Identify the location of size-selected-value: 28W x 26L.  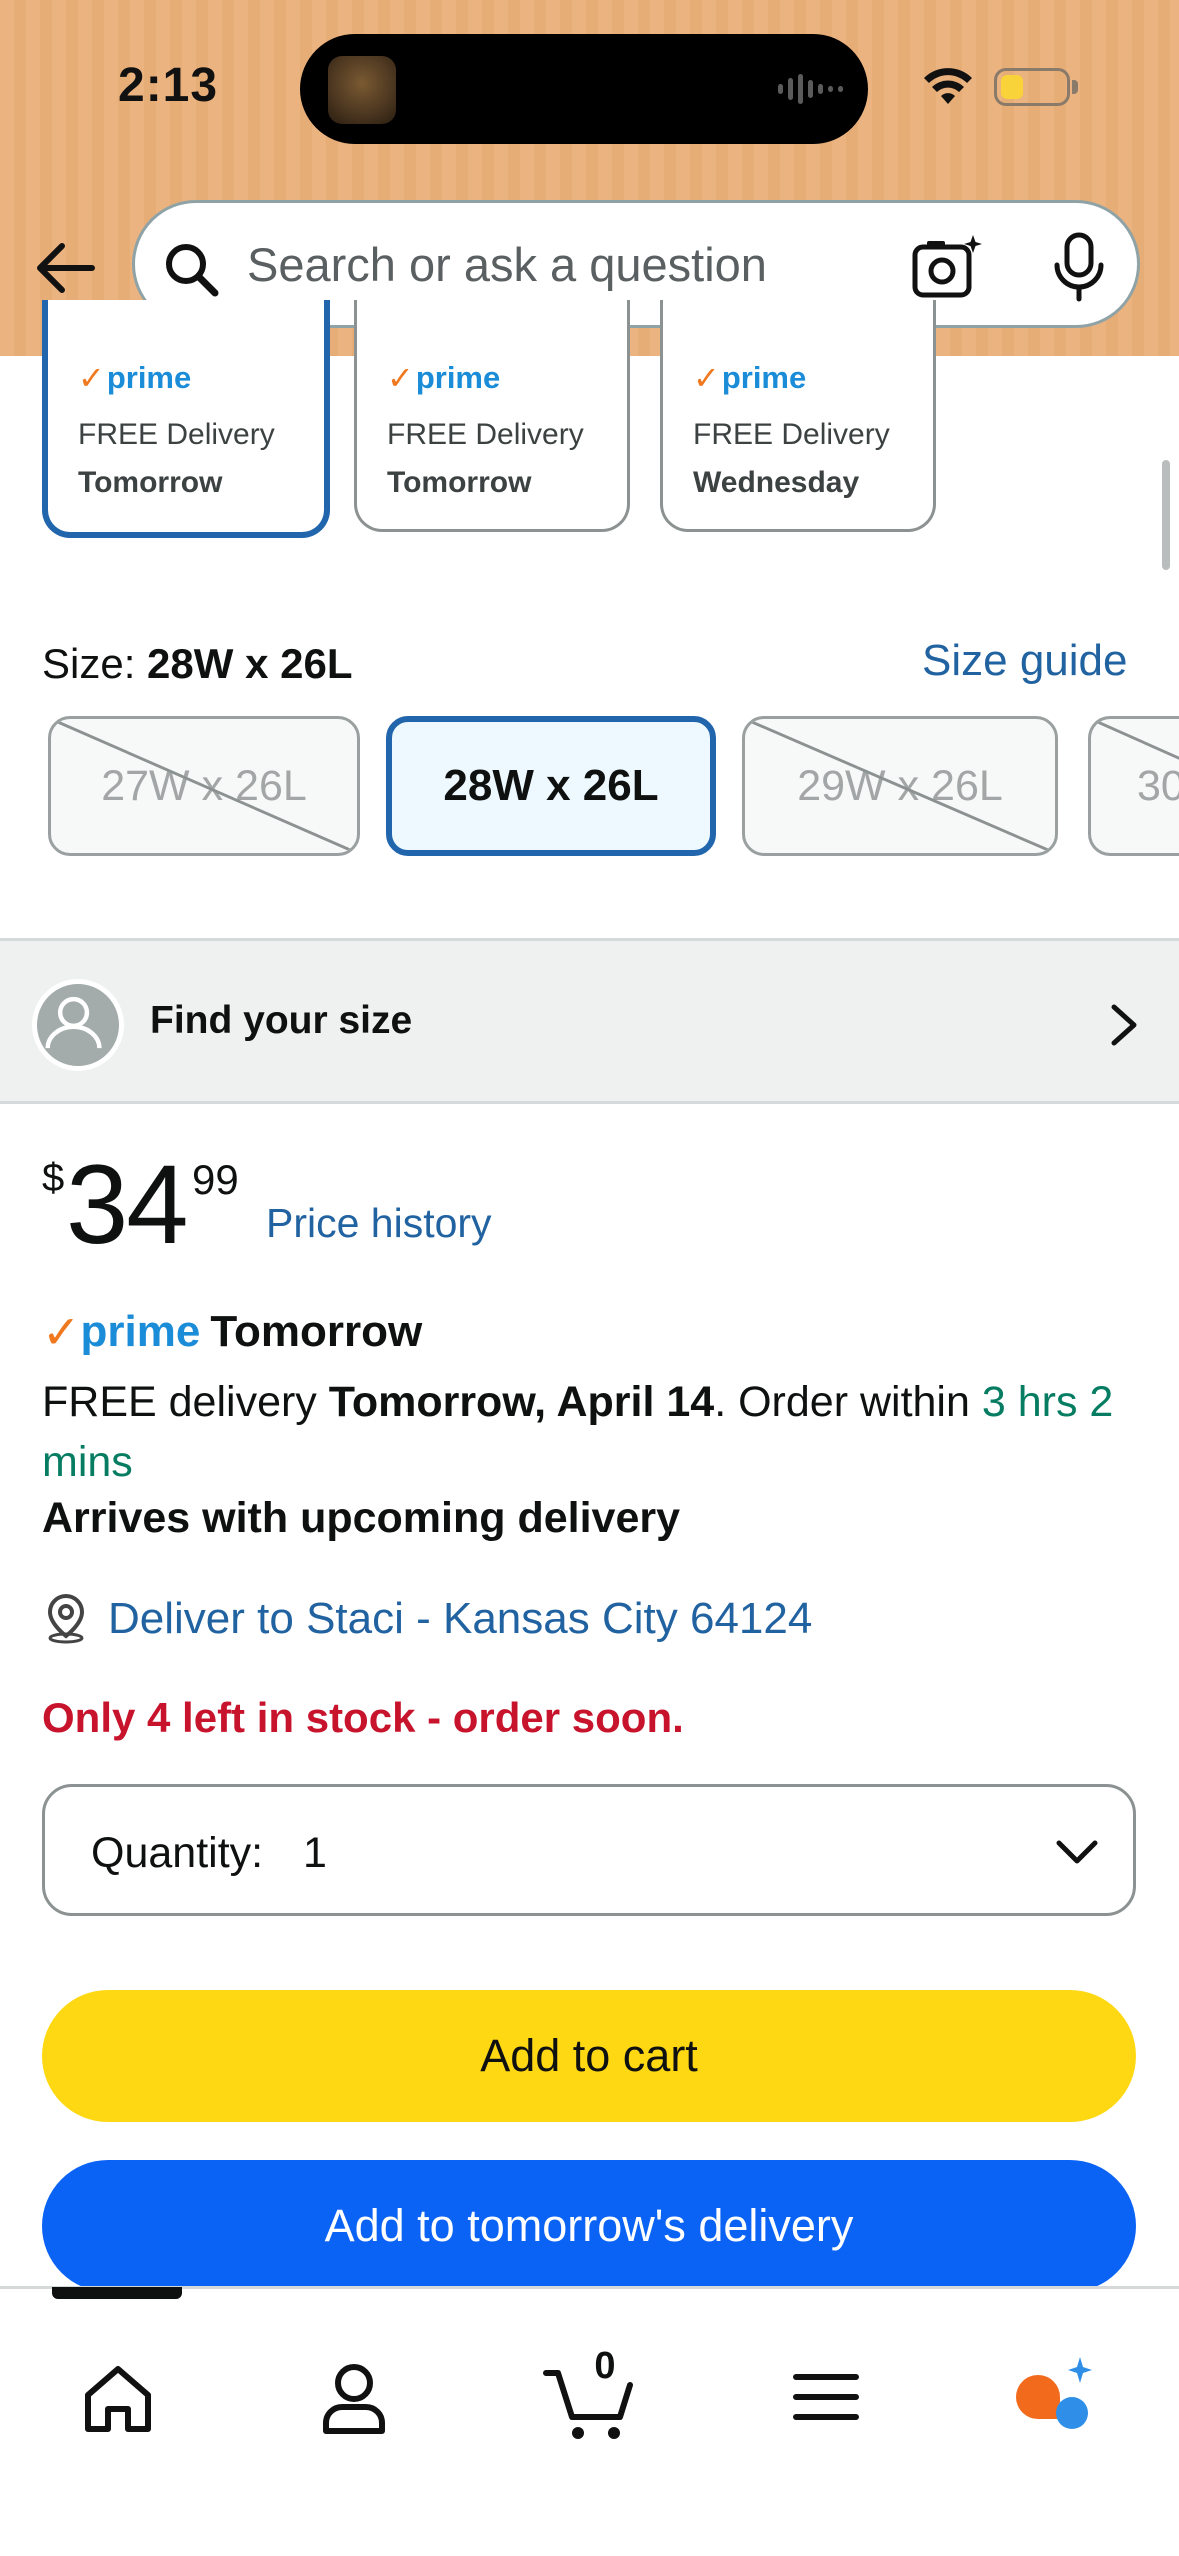
(250, 663).